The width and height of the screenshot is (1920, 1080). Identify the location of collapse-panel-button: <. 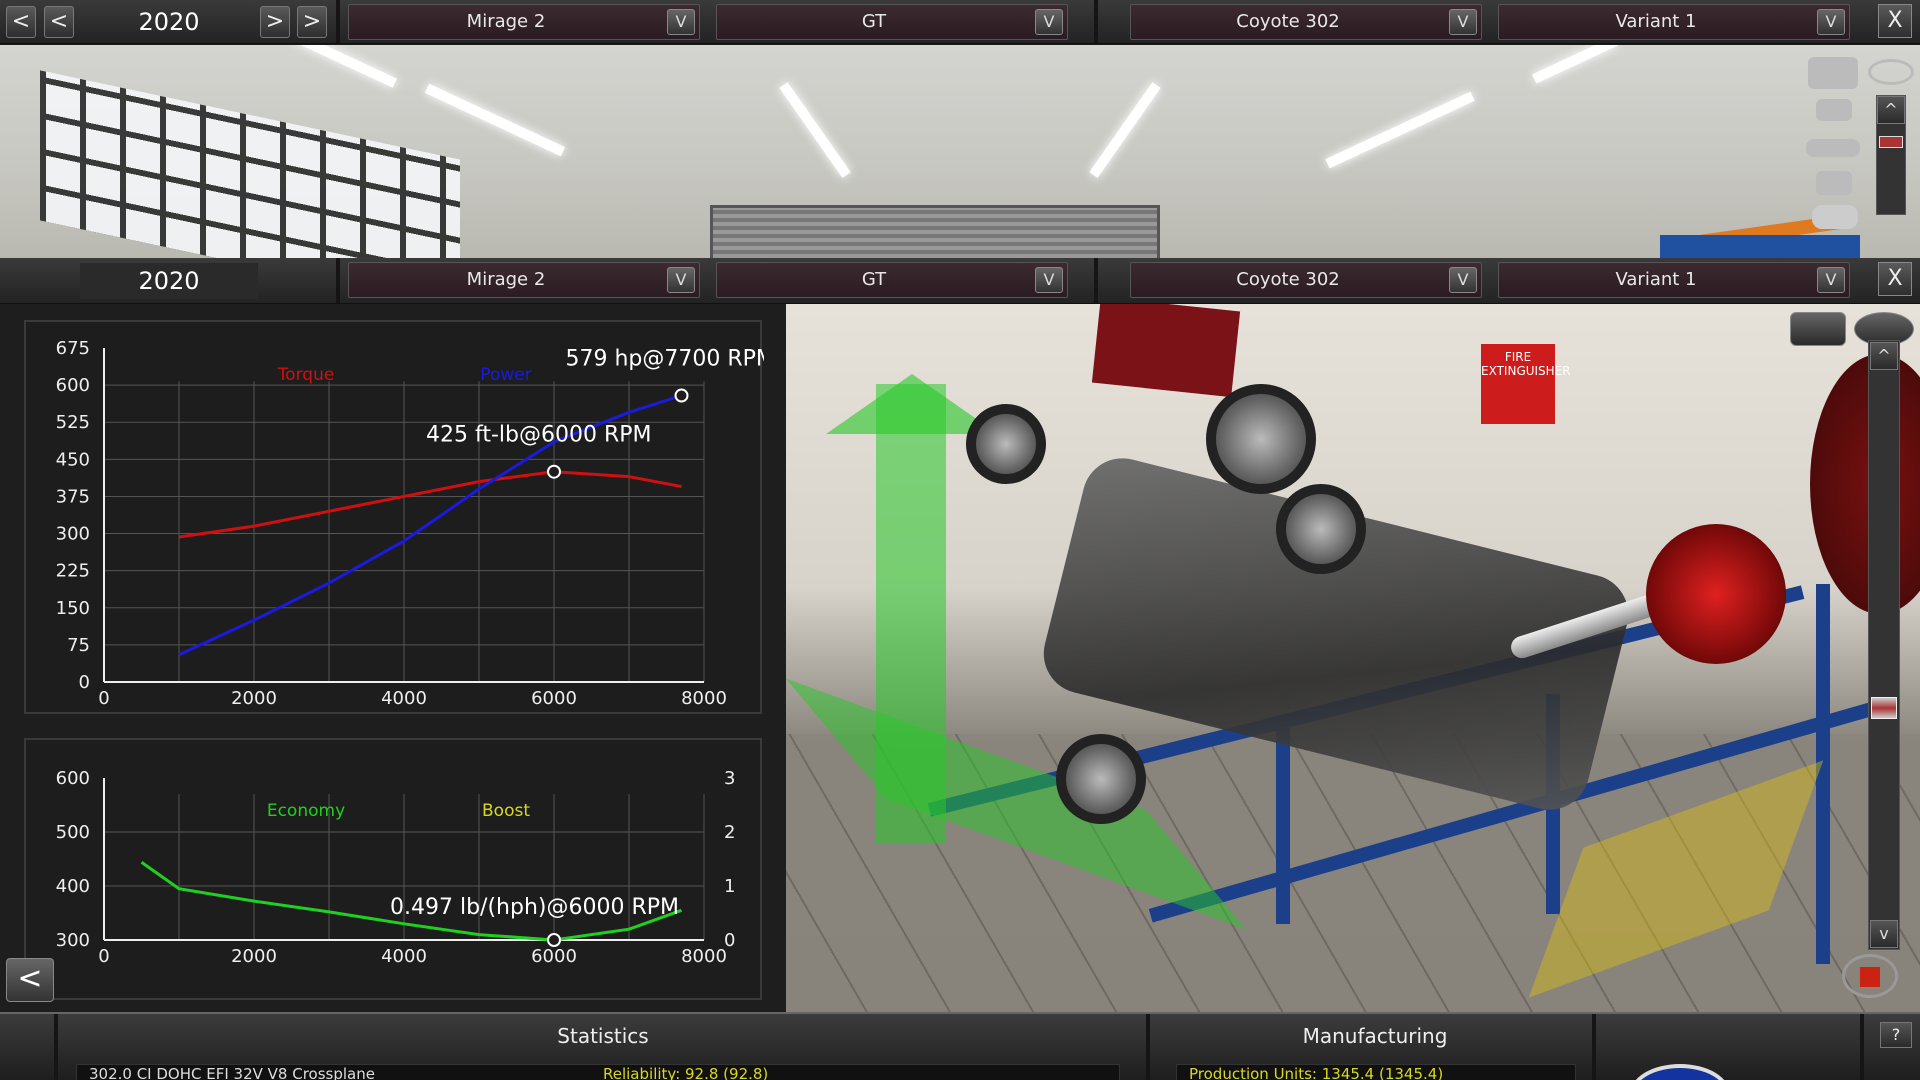
(30, 980).